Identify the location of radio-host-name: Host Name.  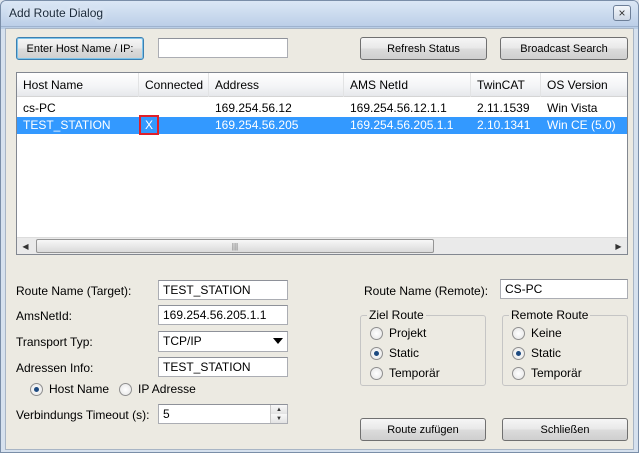
(69, 389).